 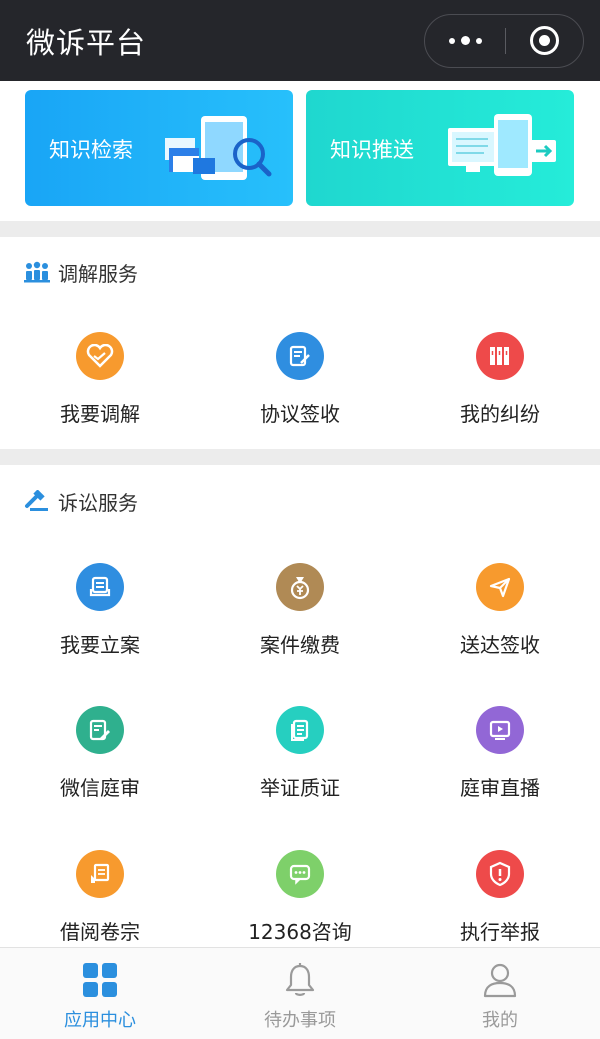 What do you see at coordinates (300, 587) in the screenshot?
I see `money-bag-icon` at bounding box center [300, 587].